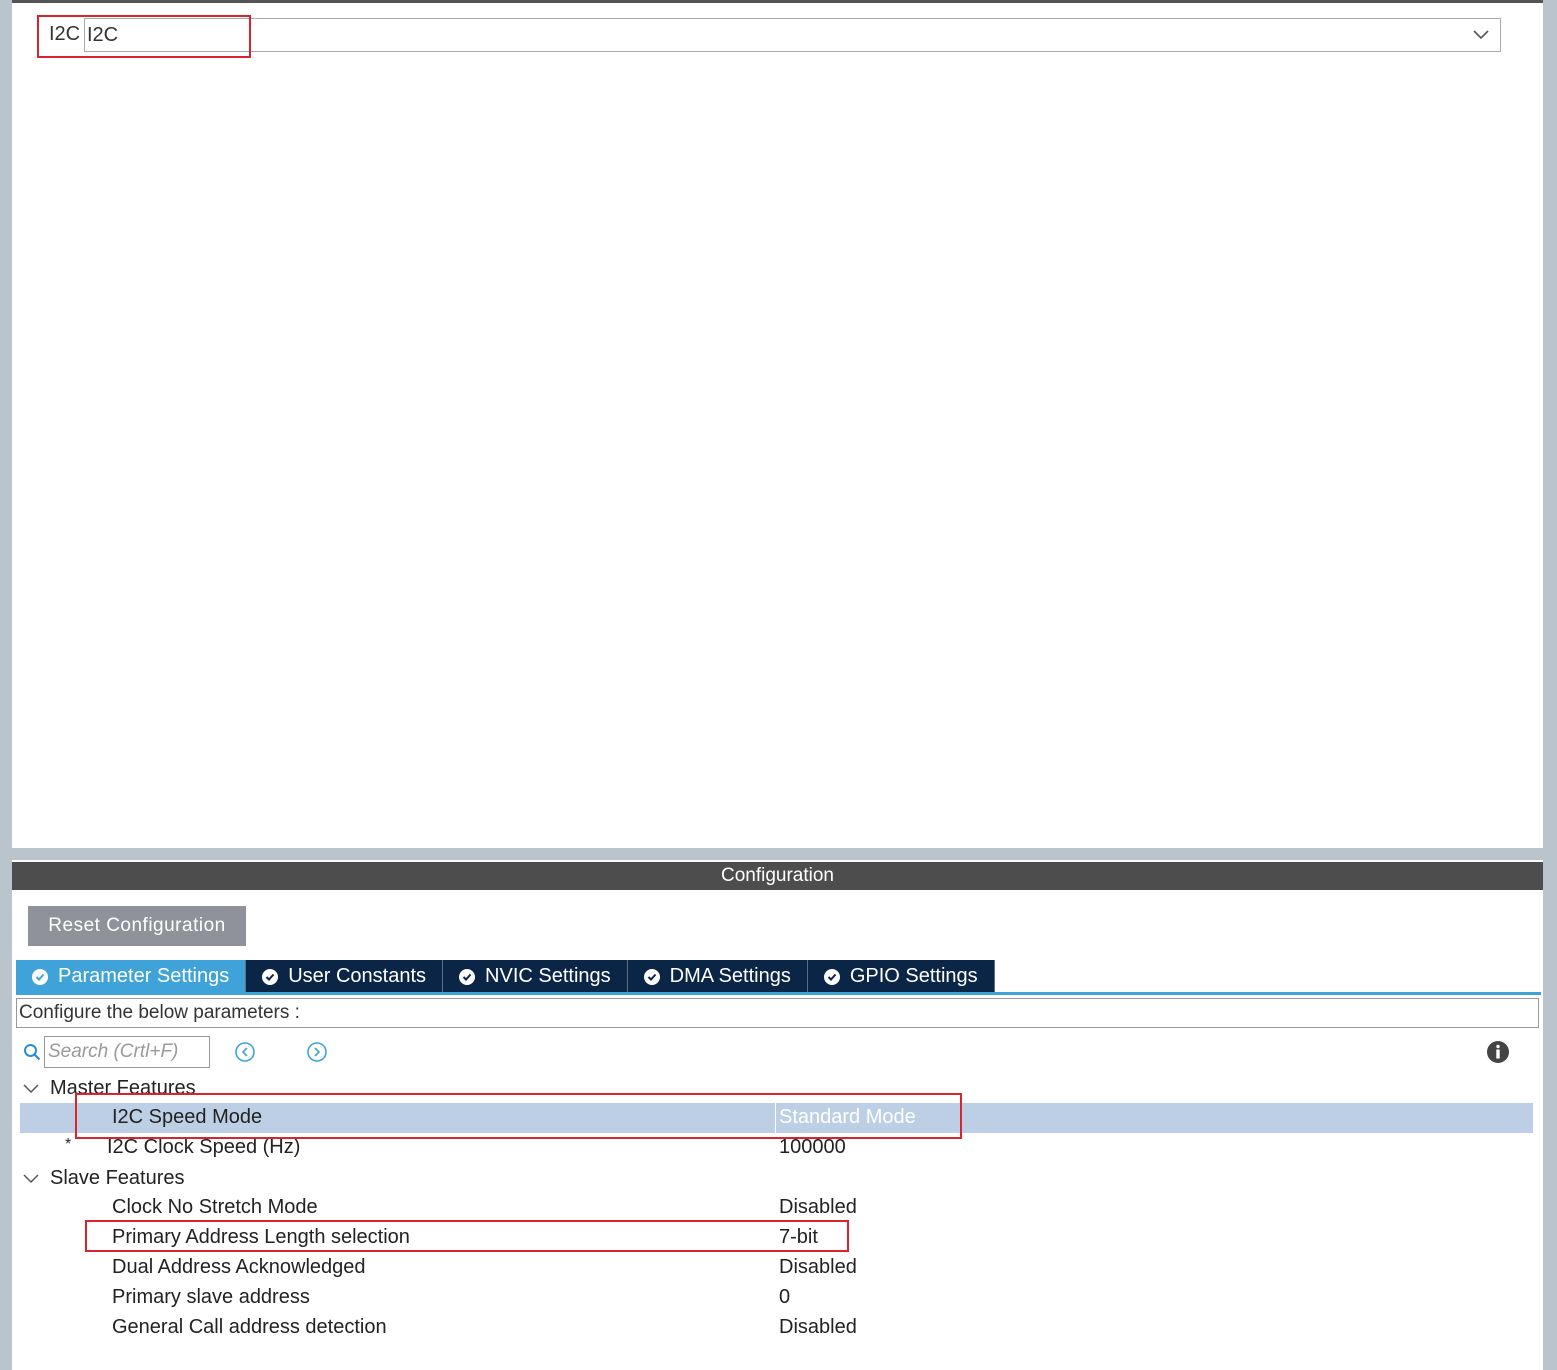 This screenshot has width=1557, height=1370. What do you see at coordinates (261, 1237) in the screenshot?
I see `param-name: Primary Address Length selection` at bounding box center [261, 1237].